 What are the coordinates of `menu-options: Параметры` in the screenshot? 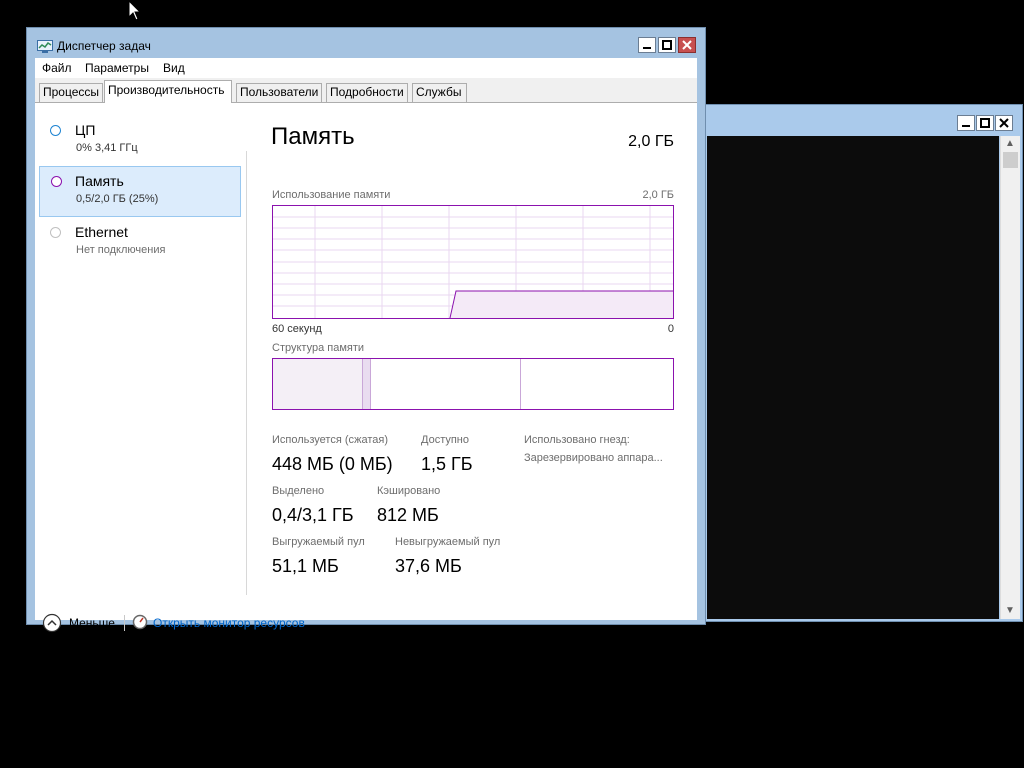 It's located at (117, 68).